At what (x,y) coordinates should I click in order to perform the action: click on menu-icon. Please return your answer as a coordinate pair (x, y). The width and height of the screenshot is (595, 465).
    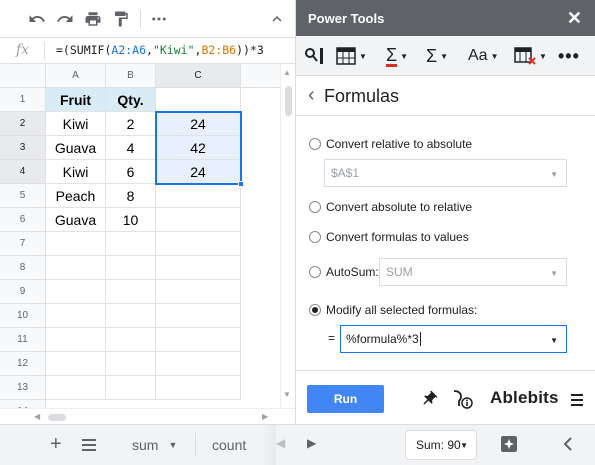
    Looking at the image, I should click on (577, 402).